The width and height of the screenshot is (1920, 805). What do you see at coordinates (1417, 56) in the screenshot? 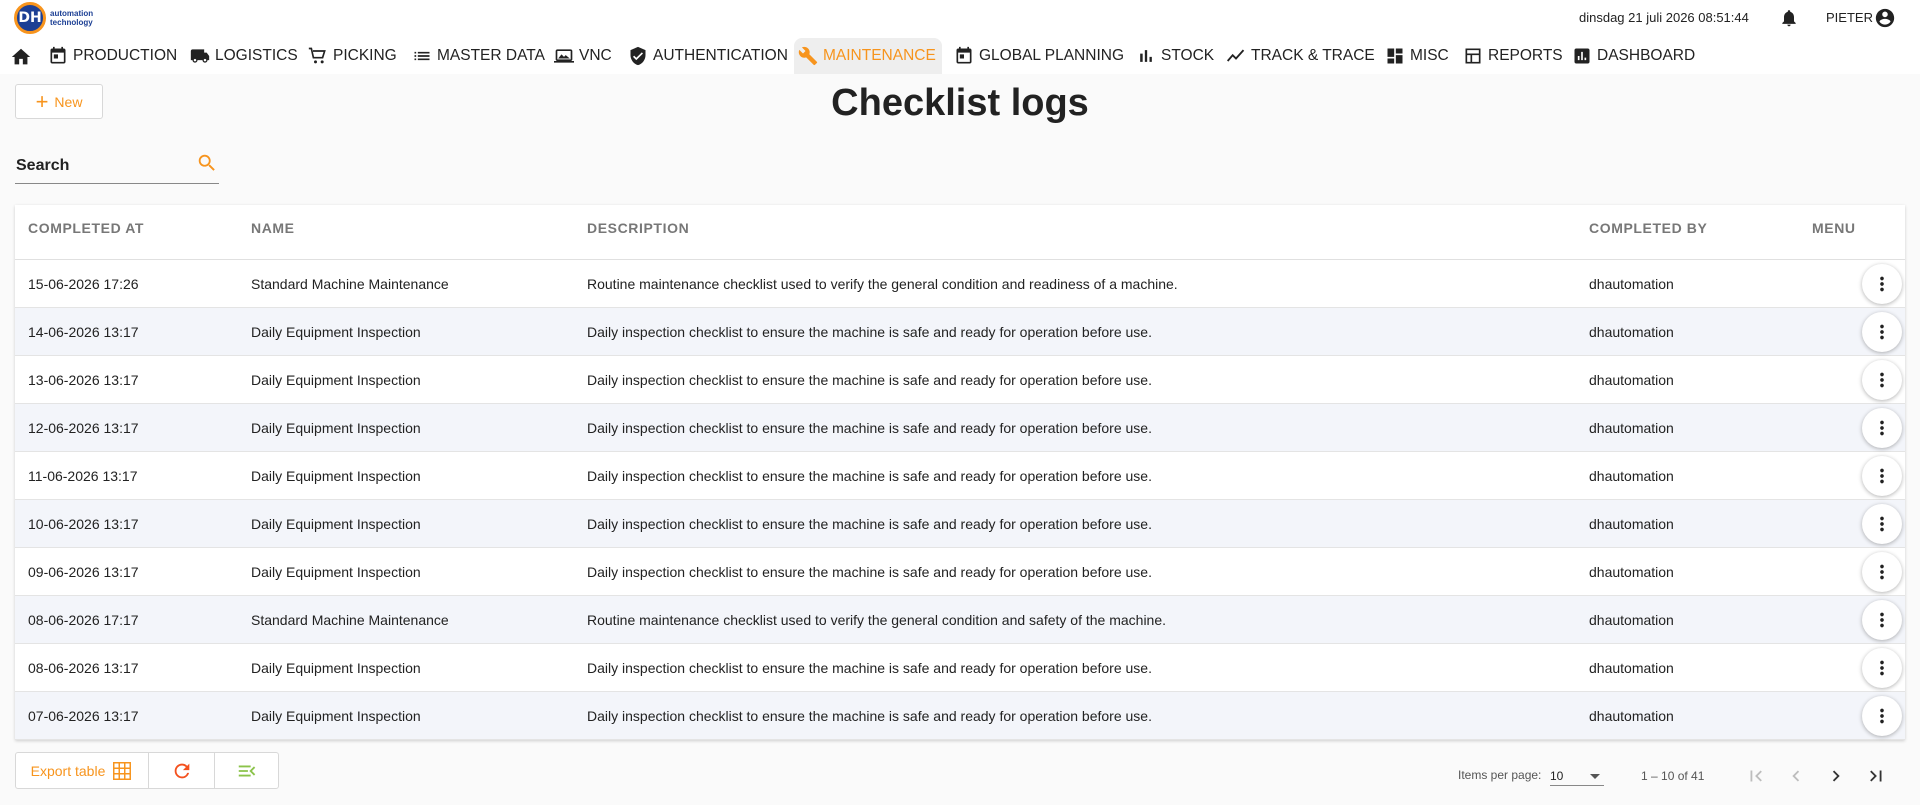
I see `nav-misc: MISC` at bounding box center [1417, 56].